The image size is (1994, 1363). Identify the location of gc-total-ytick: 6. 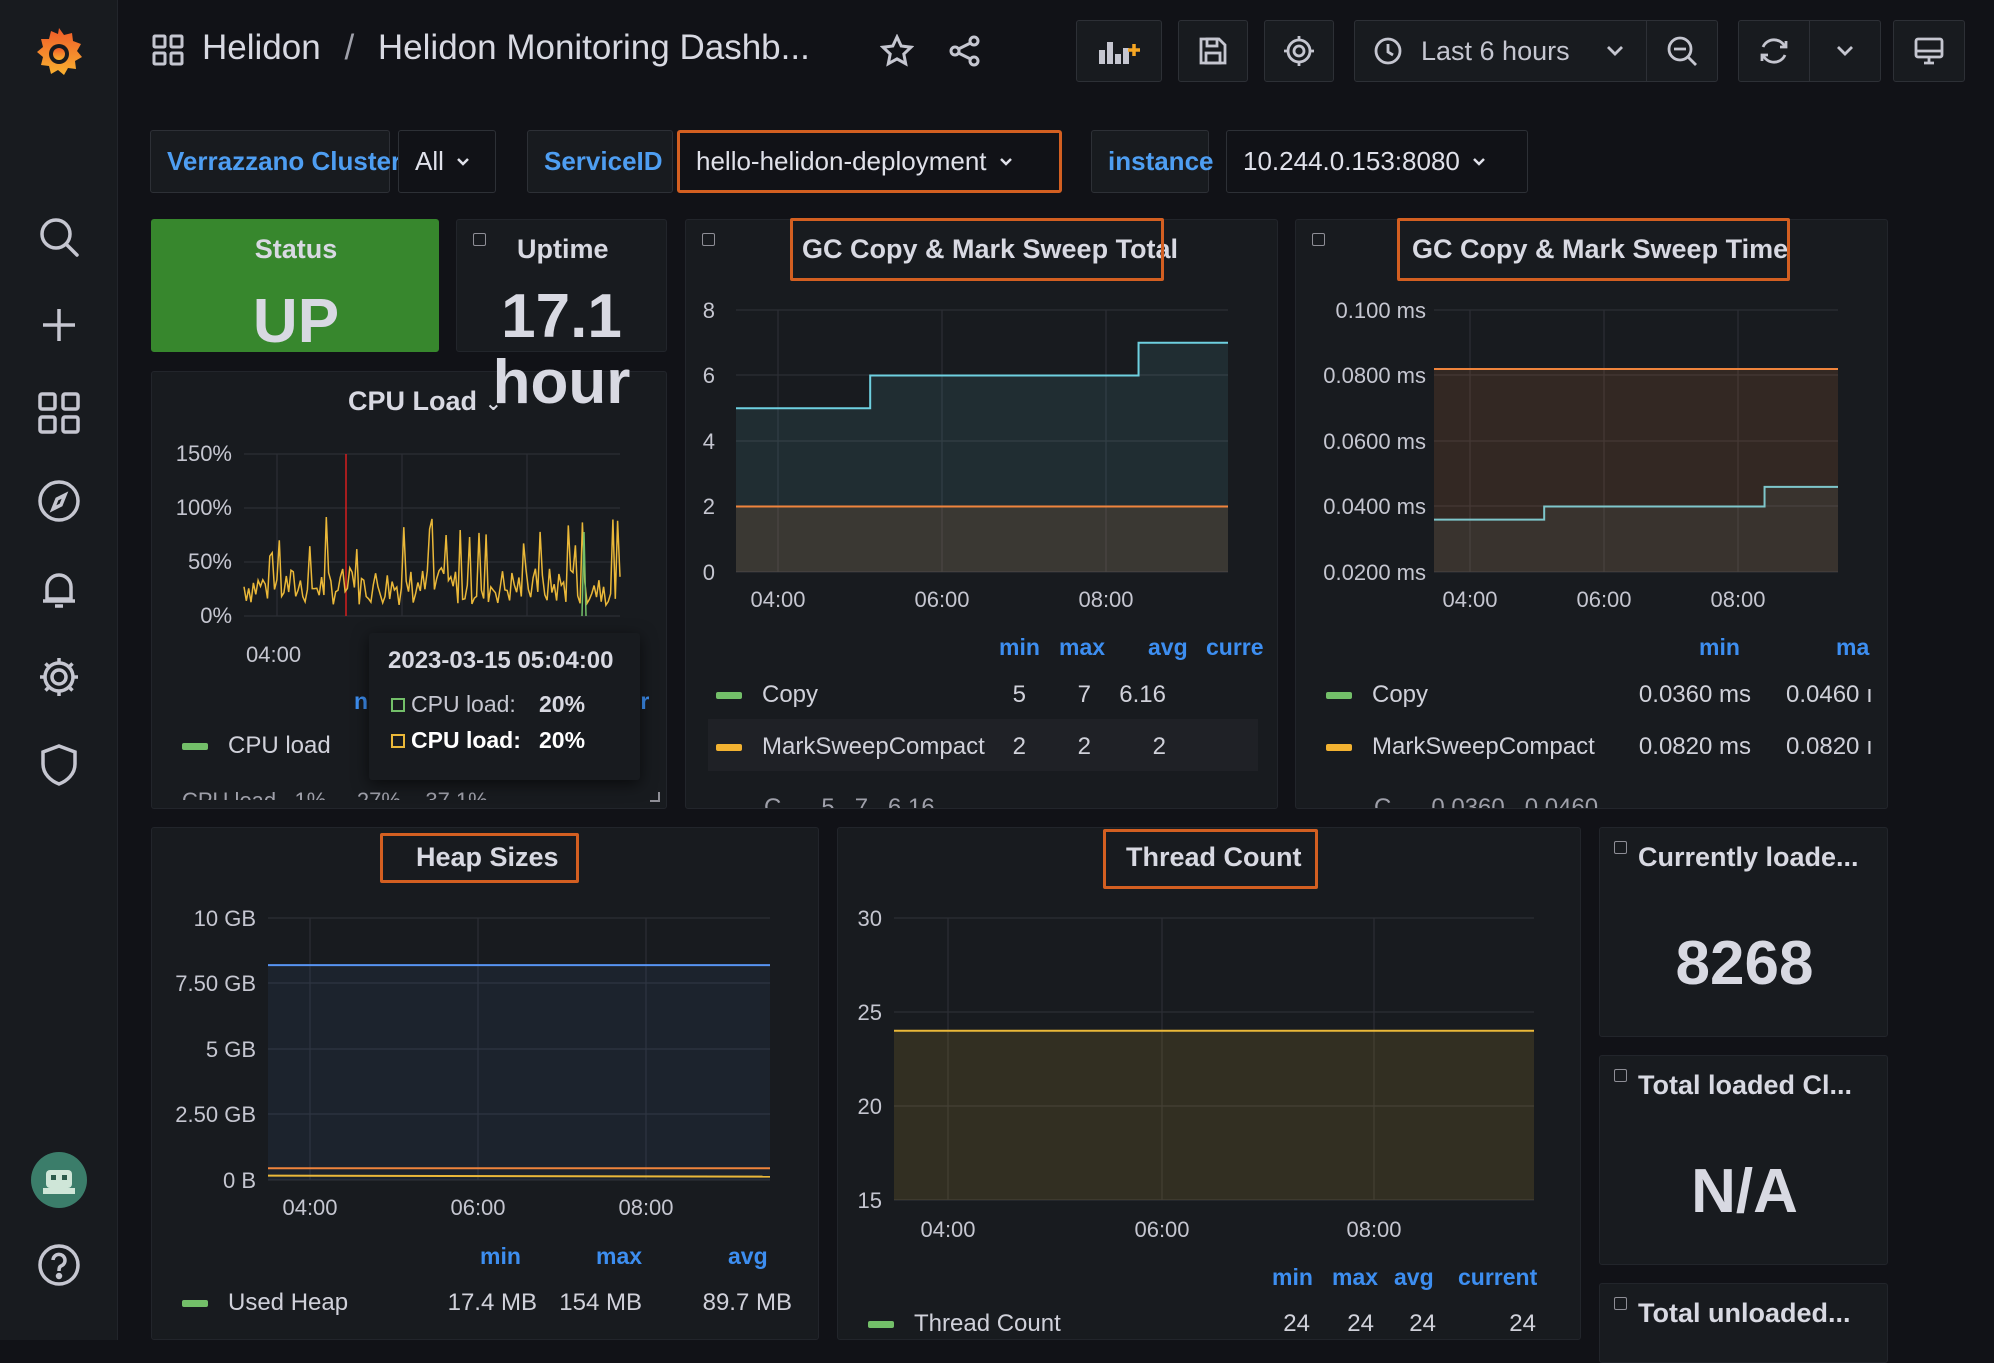
(709, 375).